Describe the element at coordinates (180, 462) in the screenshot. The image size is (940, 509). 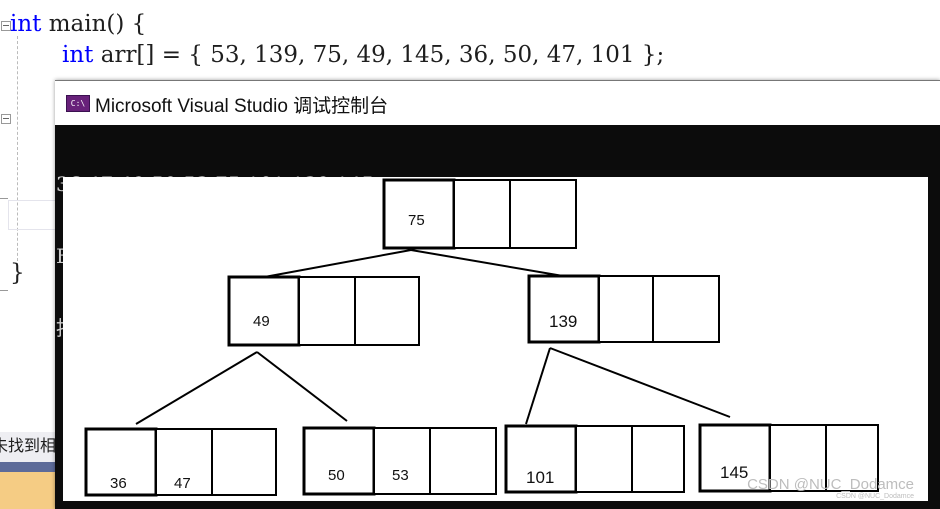
I see `btree-node-leaf1: 36 47` at that location.